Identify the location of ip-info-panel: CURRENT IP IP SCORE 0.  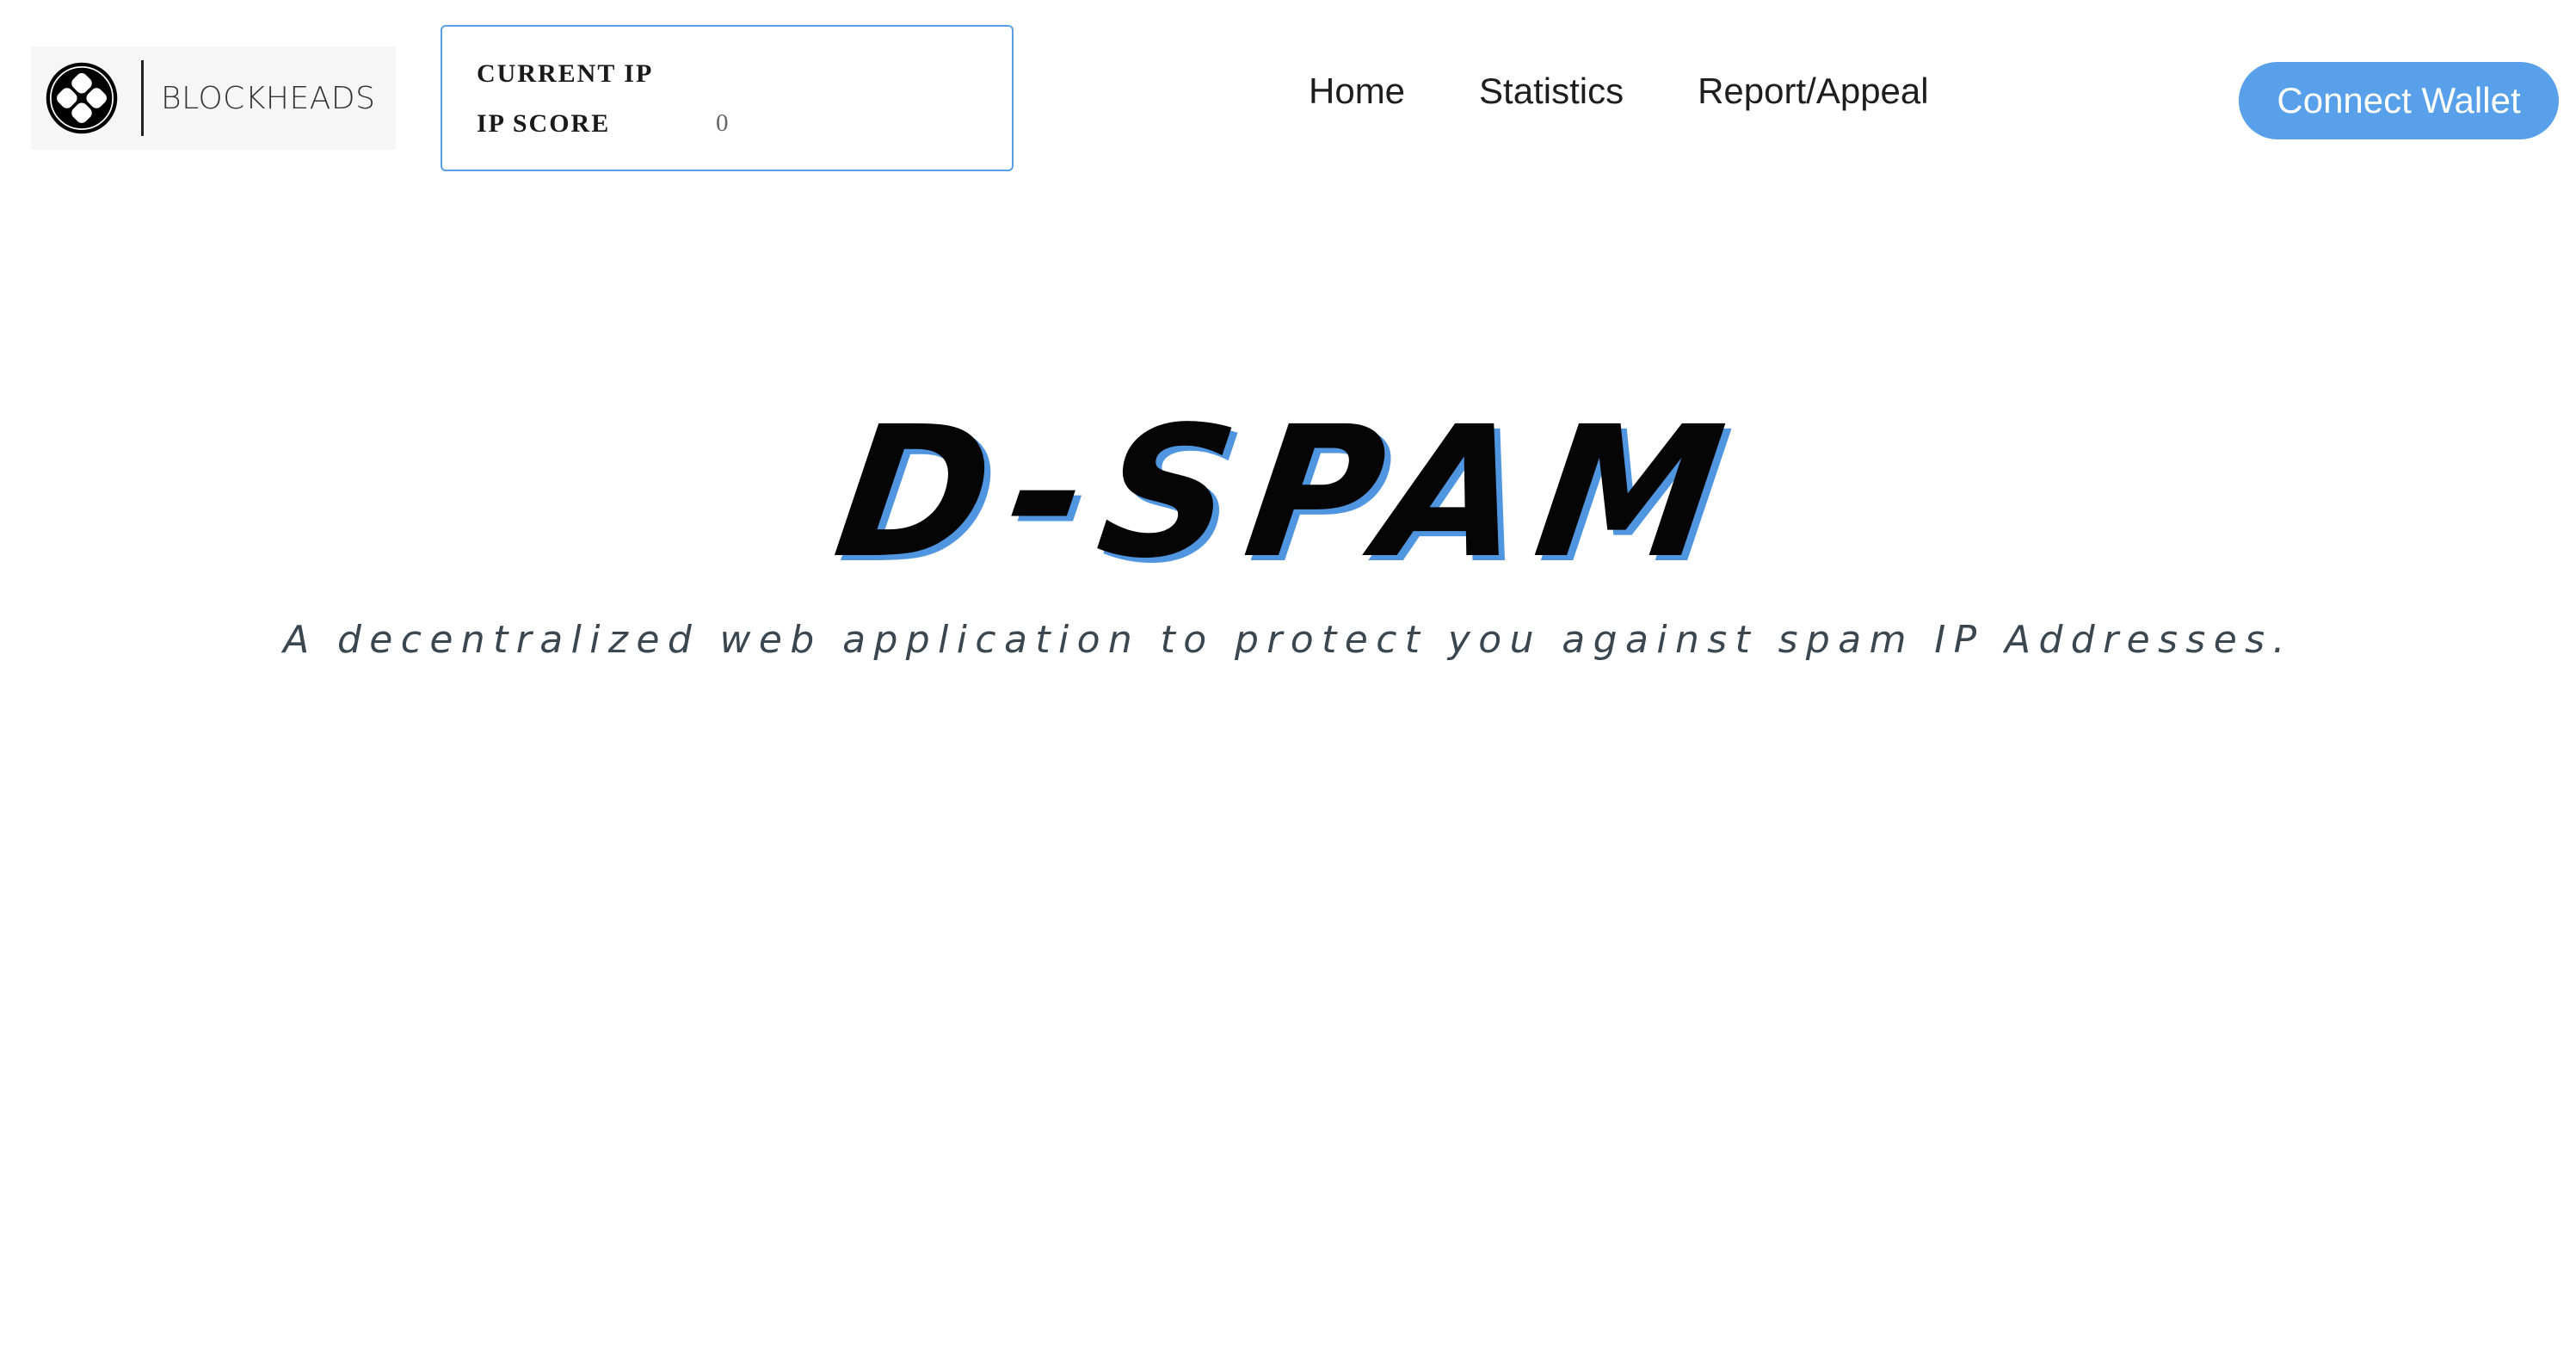
(728, 98).